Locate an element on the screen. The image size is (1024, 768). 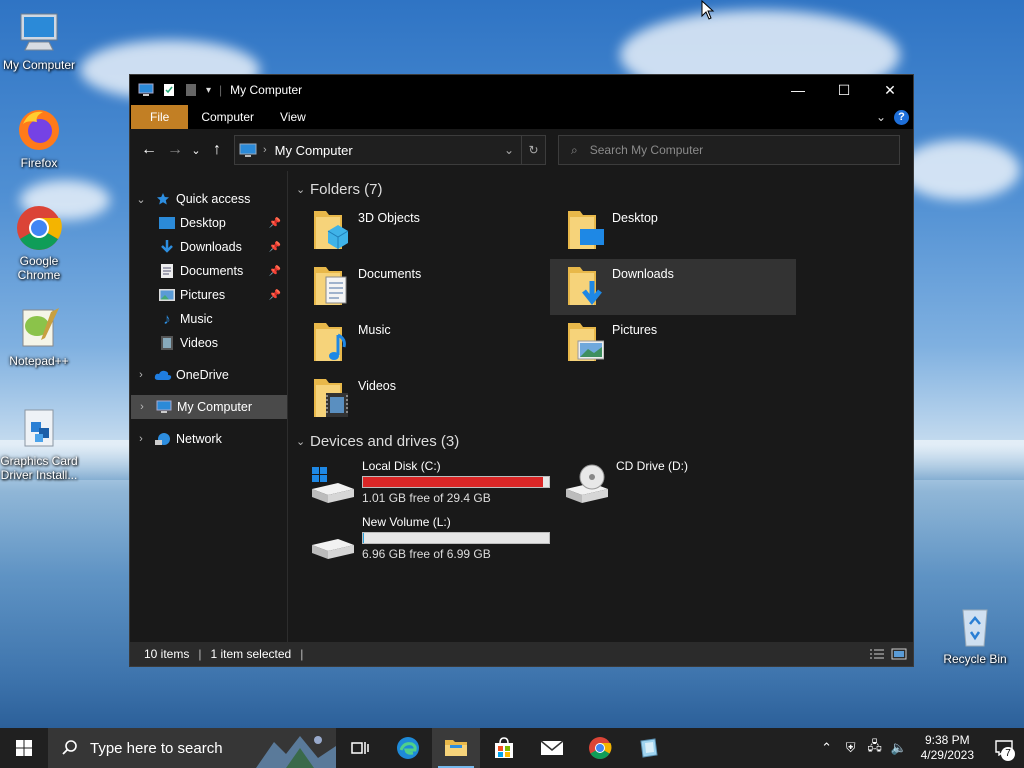
taskbar-mail is located at coordinates (552, 748).